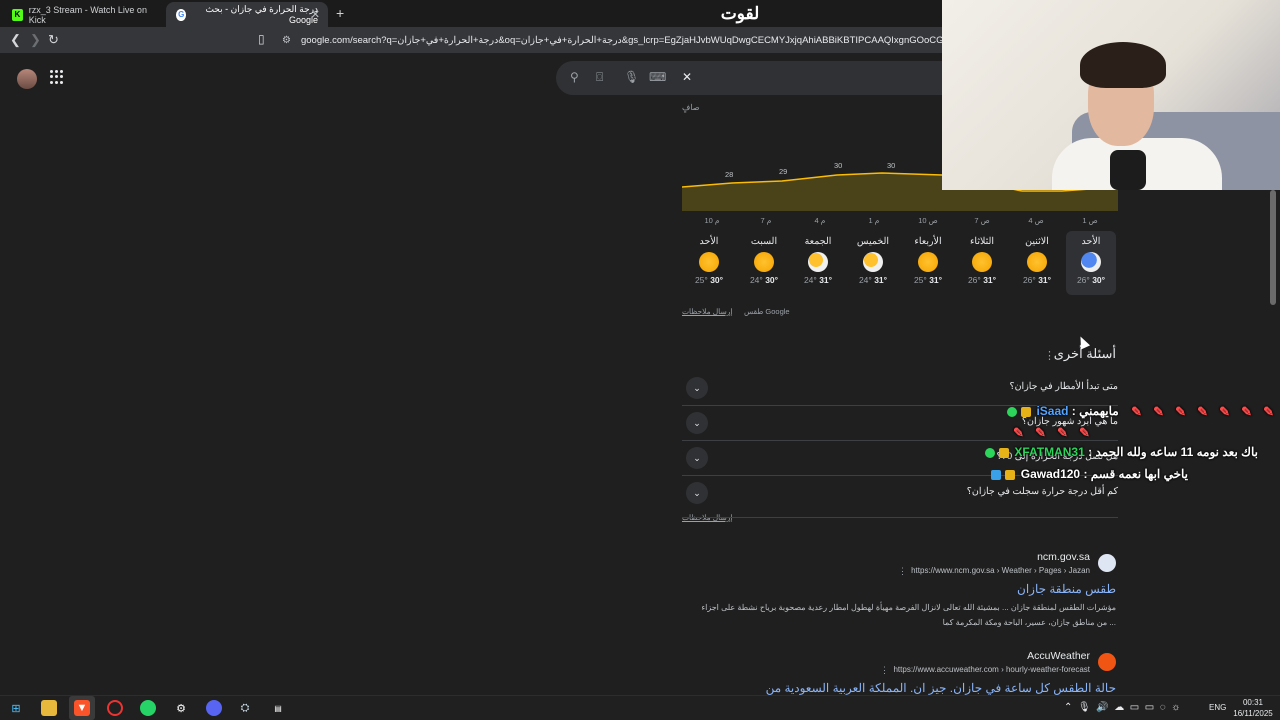 The image size is (1280, 720). What do you see at coordinates (1012, 412) in the screenshot?
I see `verified-icon` at bounding box center [1012, 412].